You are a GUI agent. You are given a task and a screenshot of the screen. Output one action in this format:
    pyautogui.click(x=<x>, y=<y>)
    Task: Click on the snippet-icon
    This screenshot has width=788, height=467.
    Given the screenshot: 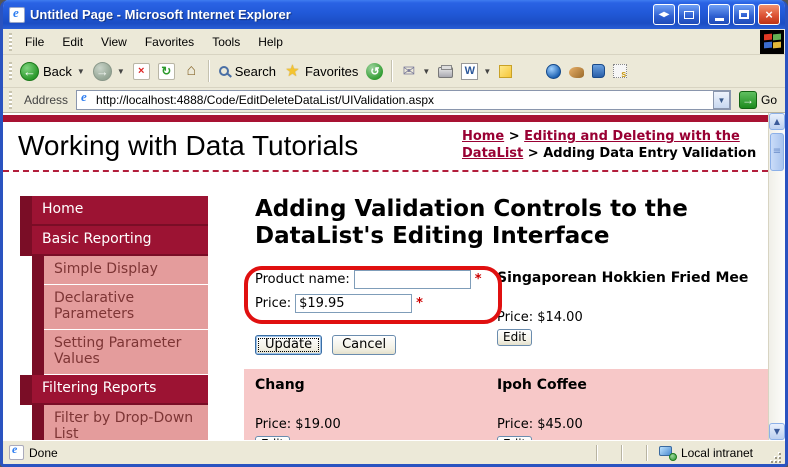 What is the action you would take?
    pyautogui.click(x=620, y=71)
    